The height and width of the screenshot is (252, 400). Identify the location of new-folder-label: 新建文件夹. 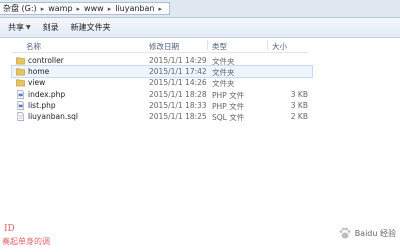
(90, 27).